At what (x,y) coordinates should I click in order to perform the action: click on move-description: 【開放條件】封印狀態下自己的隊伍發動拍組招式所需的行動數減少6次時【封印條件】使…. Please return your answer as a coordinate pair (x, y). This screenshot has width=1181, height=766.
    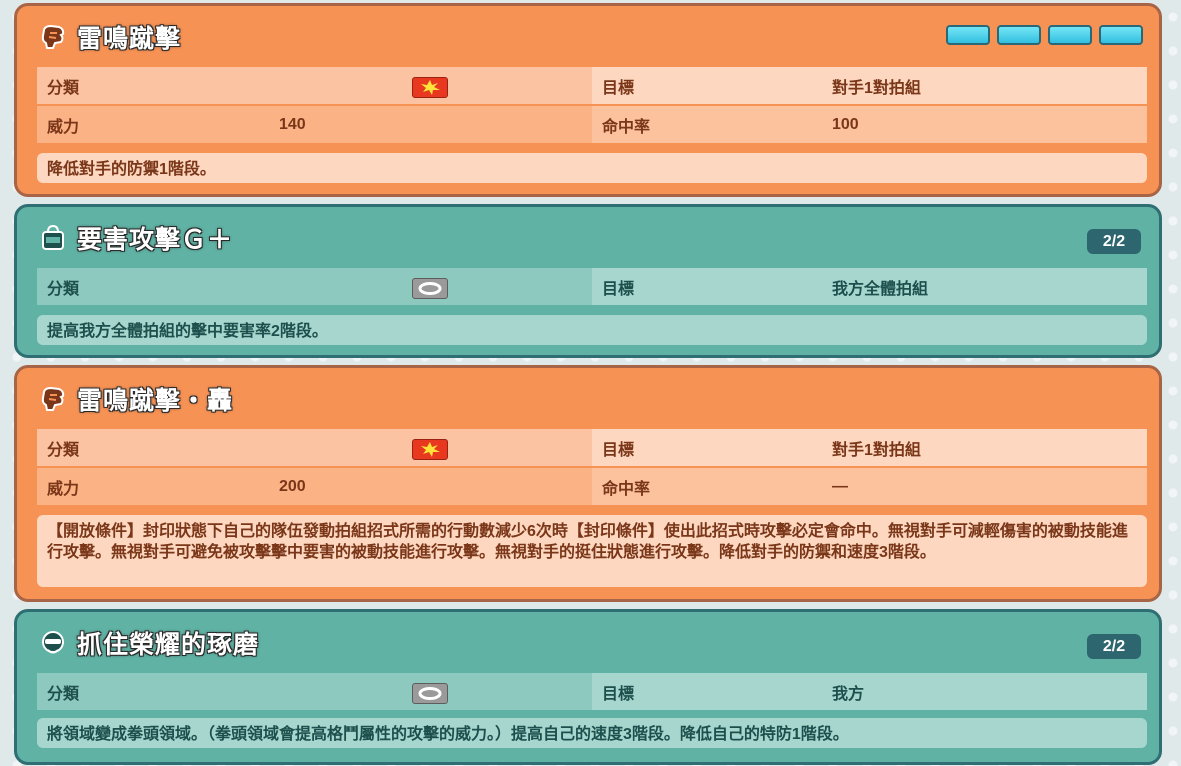
    Looking at the image, I should click on (592, 551).